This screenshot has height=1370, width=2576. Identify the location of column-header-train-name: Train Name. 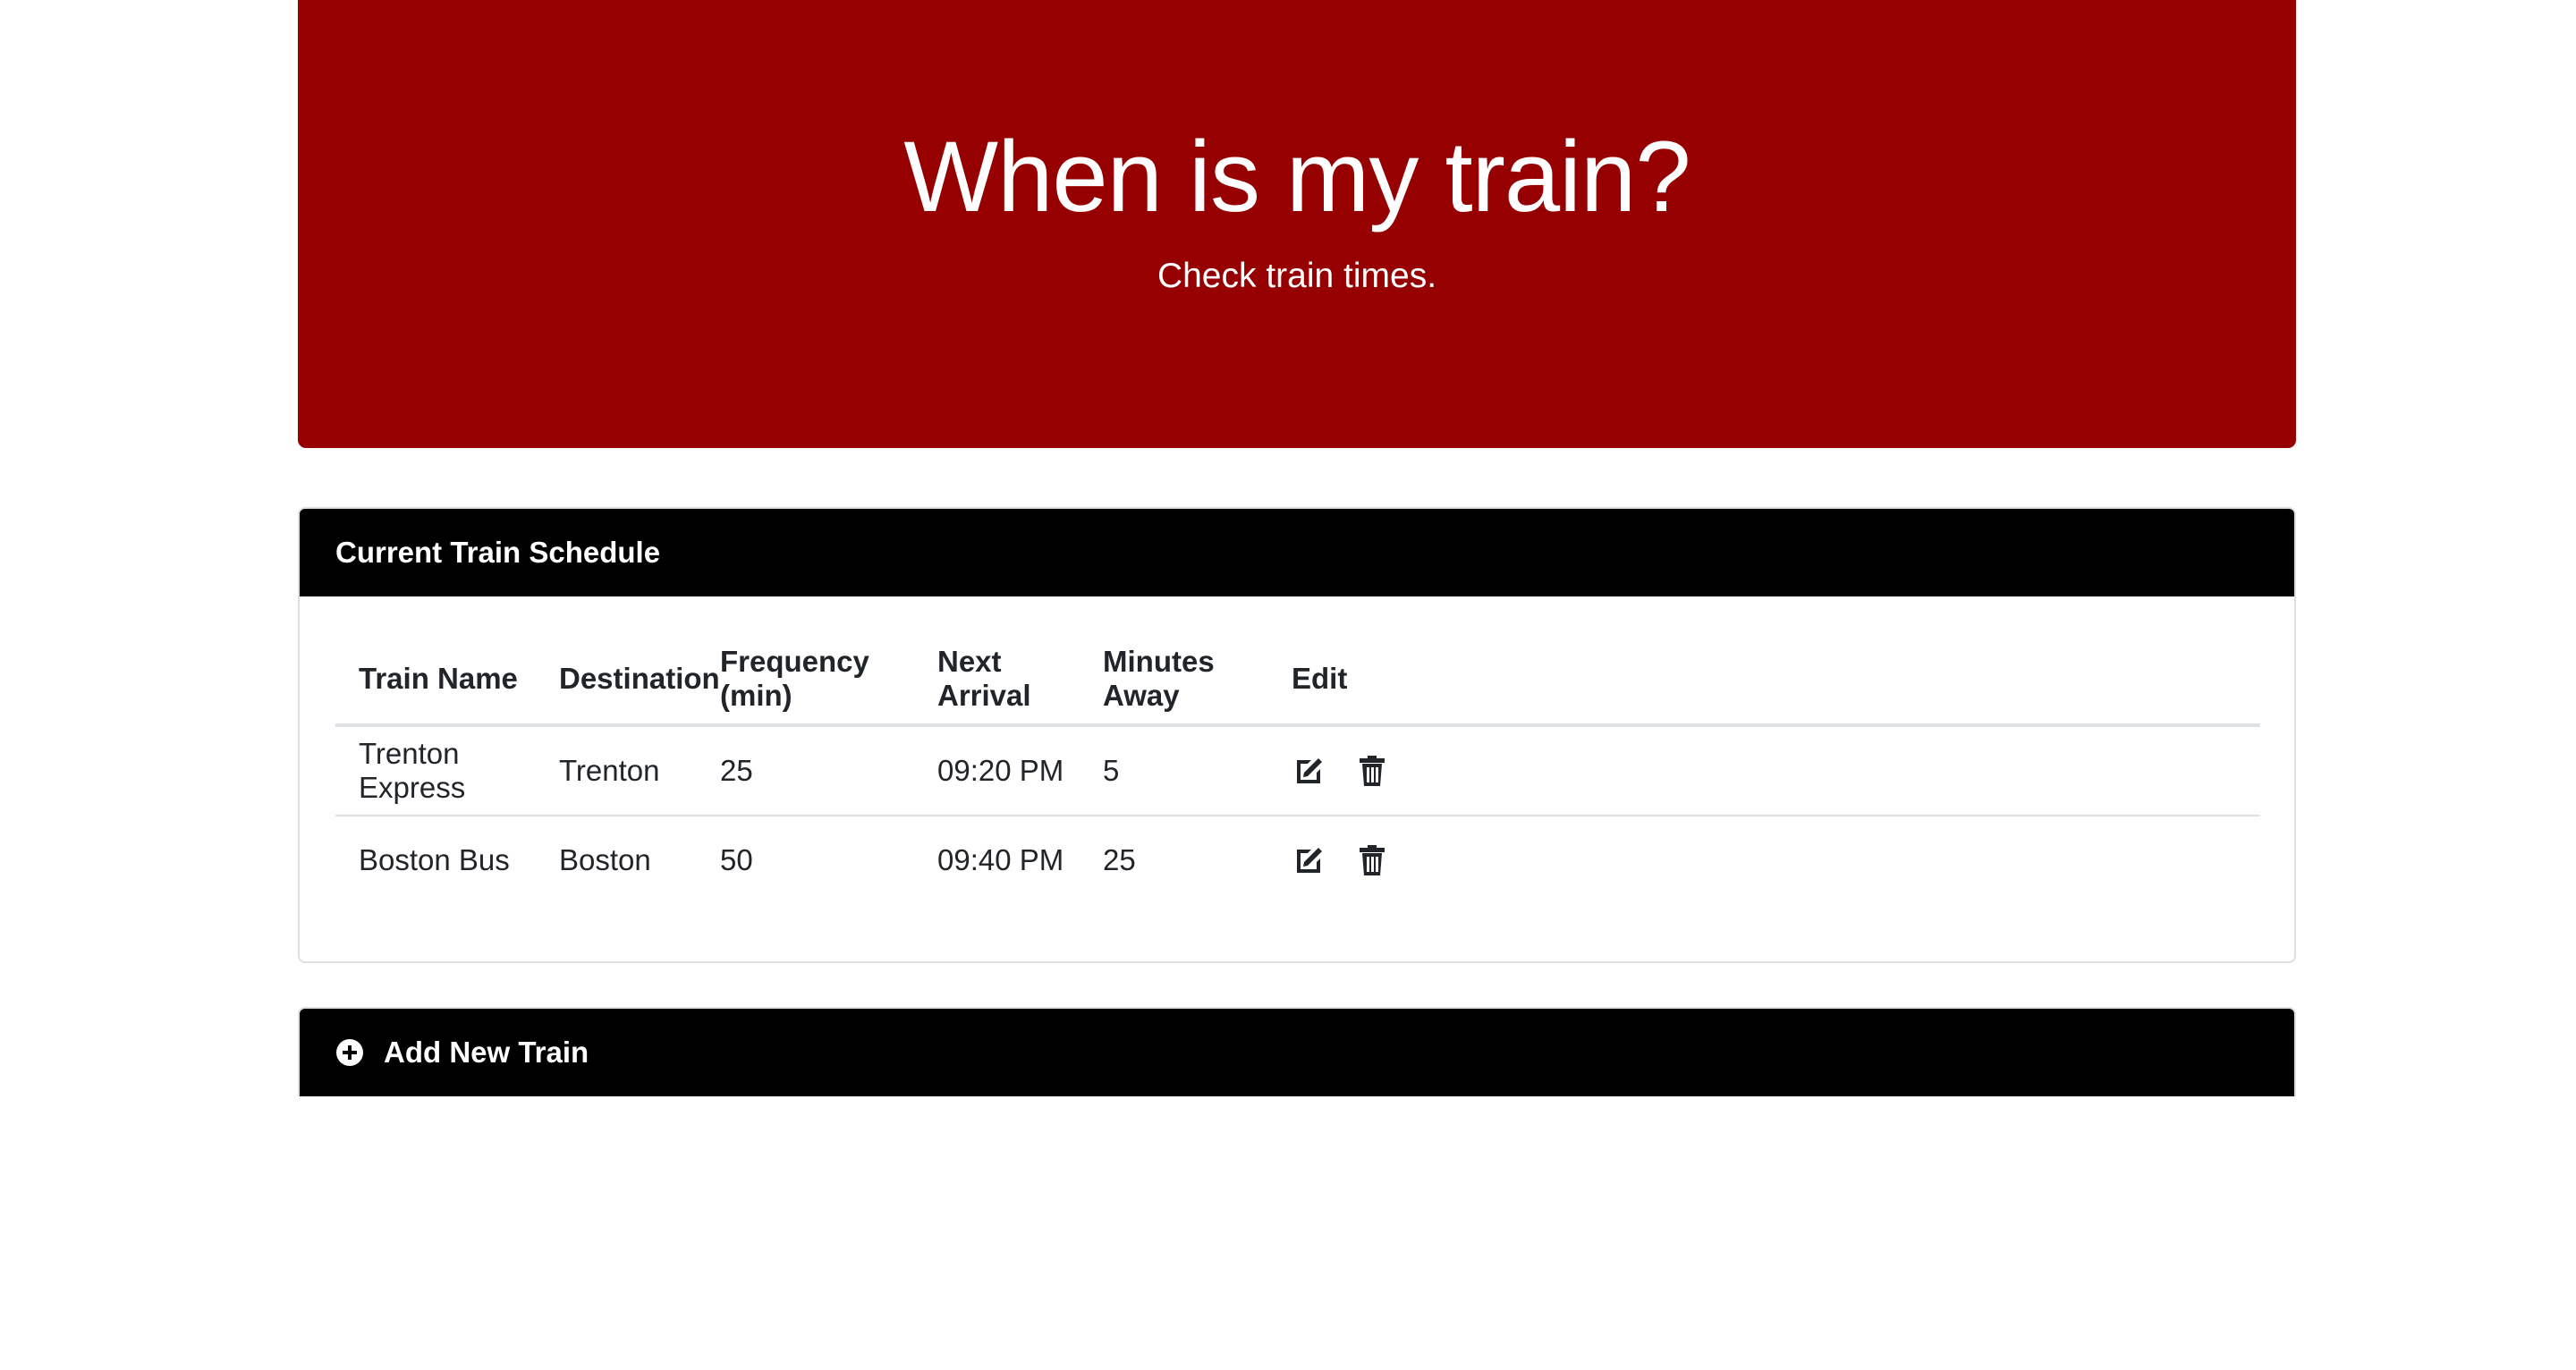
(435, 680).